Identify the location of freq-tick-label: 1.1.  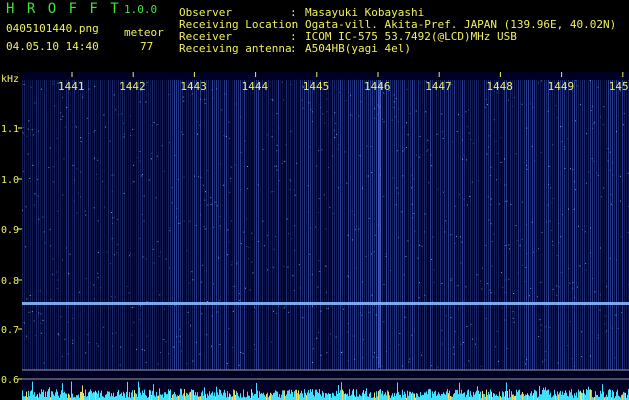
(10, 129).